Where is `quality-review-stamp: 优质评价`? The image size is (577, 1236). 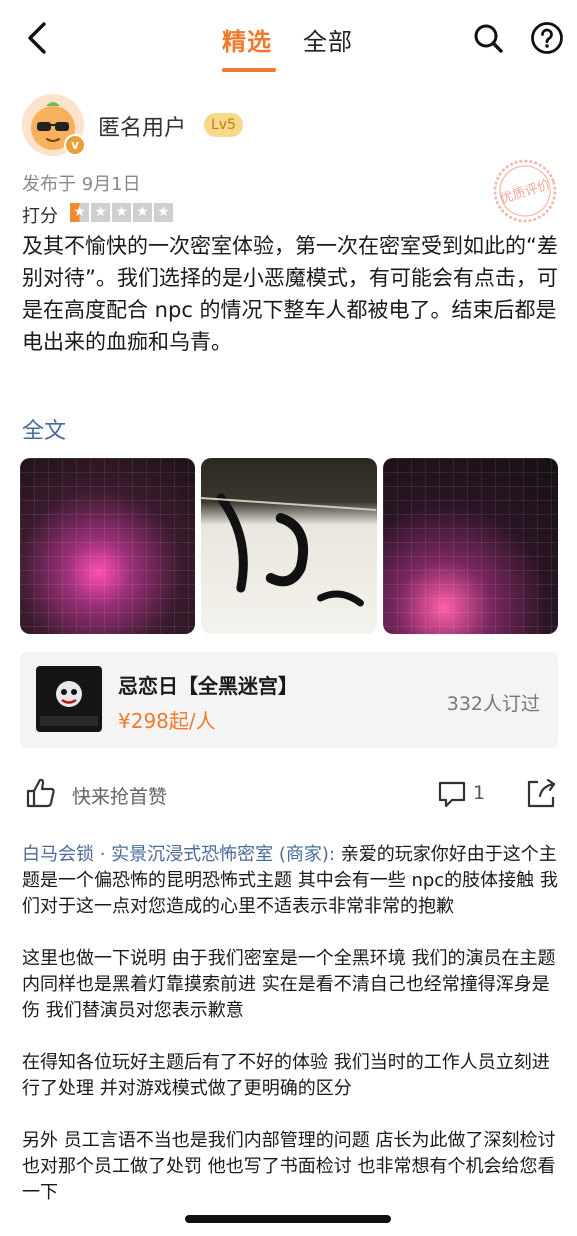
quality-review-stamp: 优质评价 is located at coordinates (525, 191).